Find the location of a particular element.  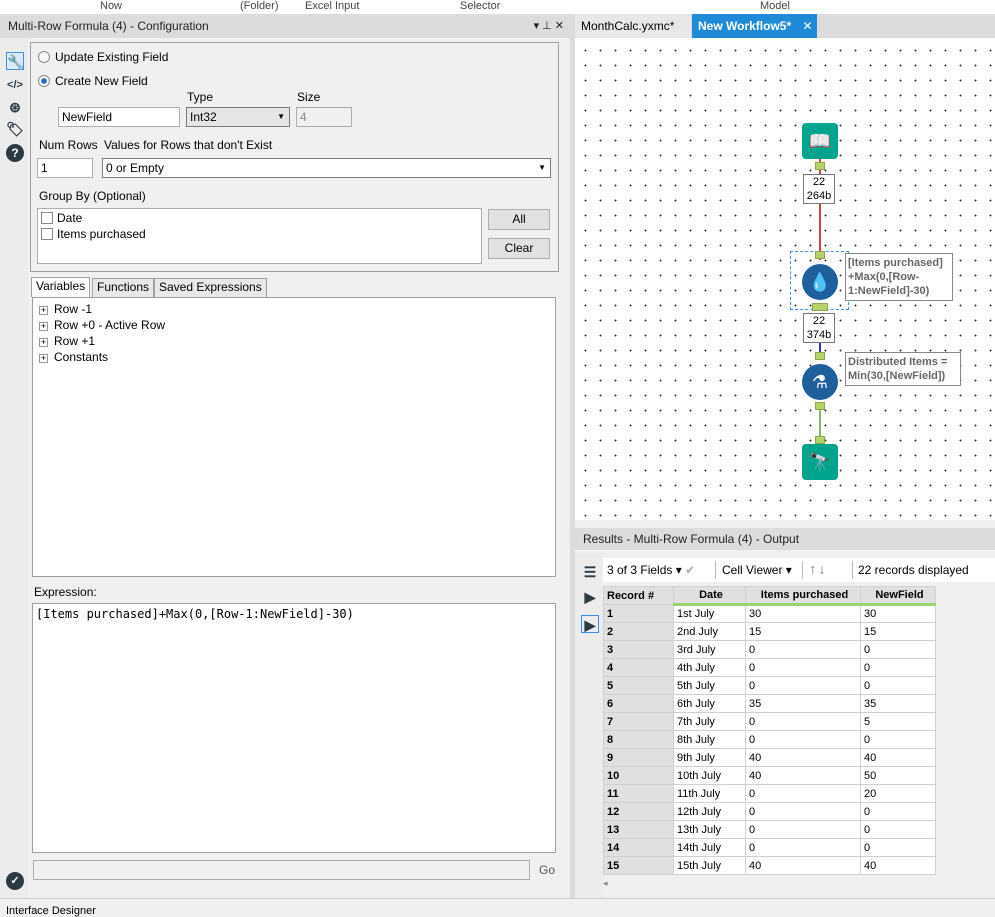

table-row: 10 10th July 40 50 is located at coordinates (769, 775).